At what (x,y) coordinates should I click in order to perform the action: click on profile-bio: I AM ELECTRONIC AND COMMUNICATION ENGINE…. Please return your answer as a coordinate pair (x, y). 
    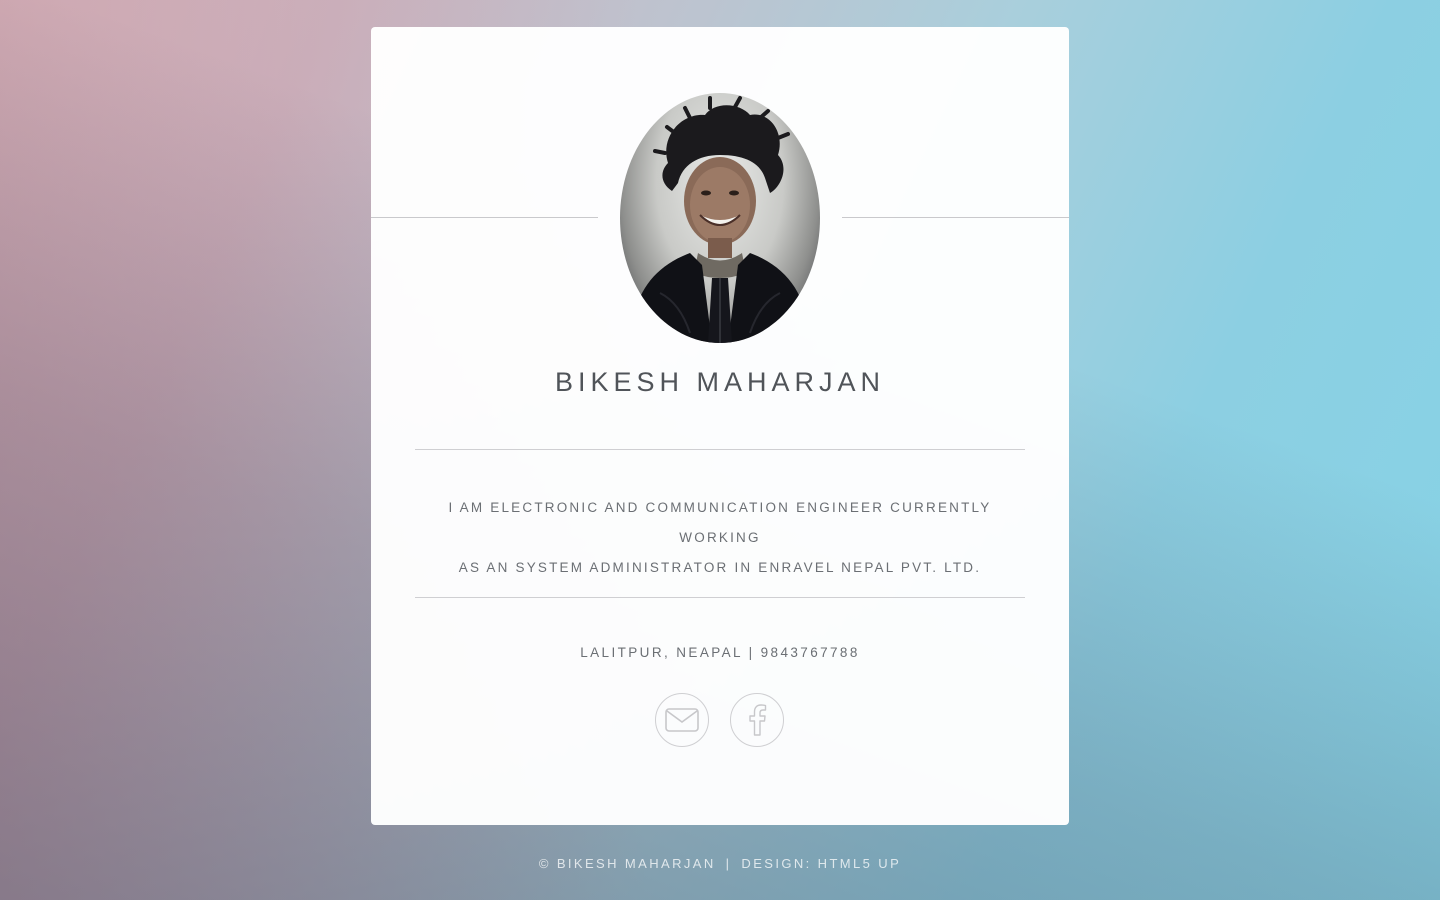
    Looking at the image, I should click on (720, 538).